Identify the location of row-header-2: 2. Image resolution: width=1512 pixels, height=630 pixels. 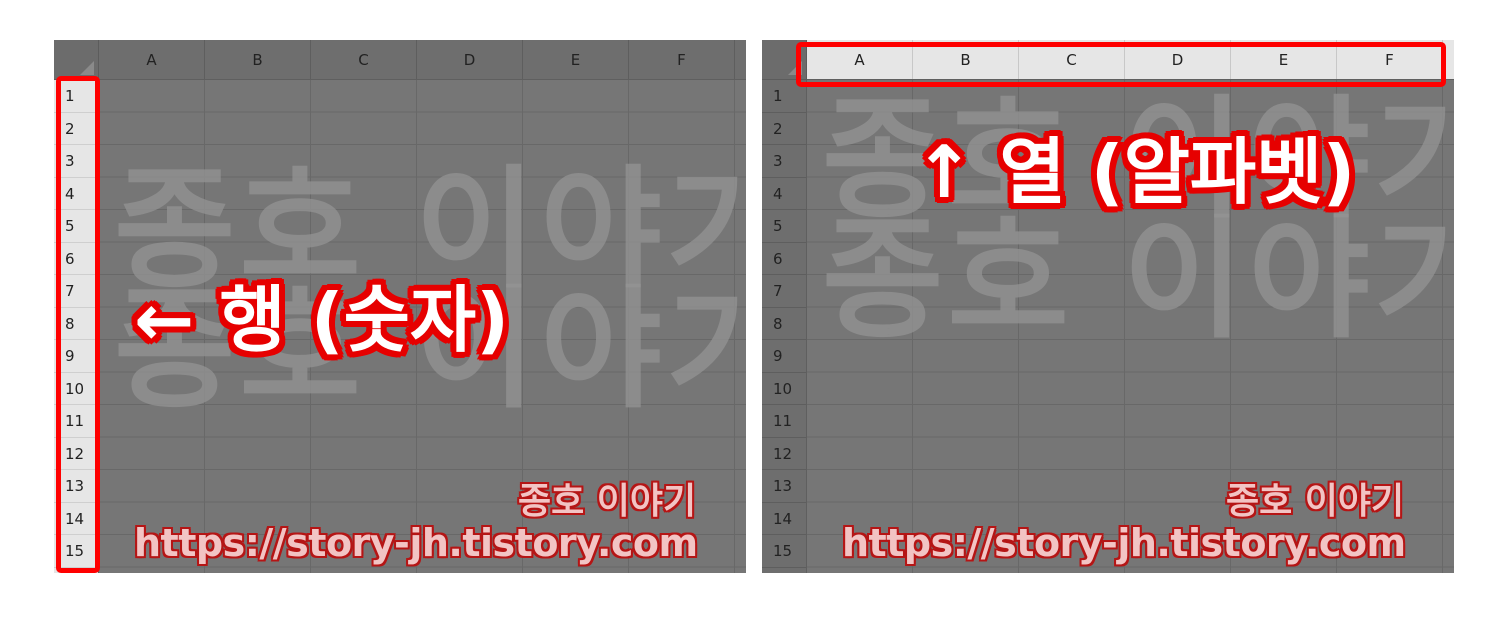
(784, 129).